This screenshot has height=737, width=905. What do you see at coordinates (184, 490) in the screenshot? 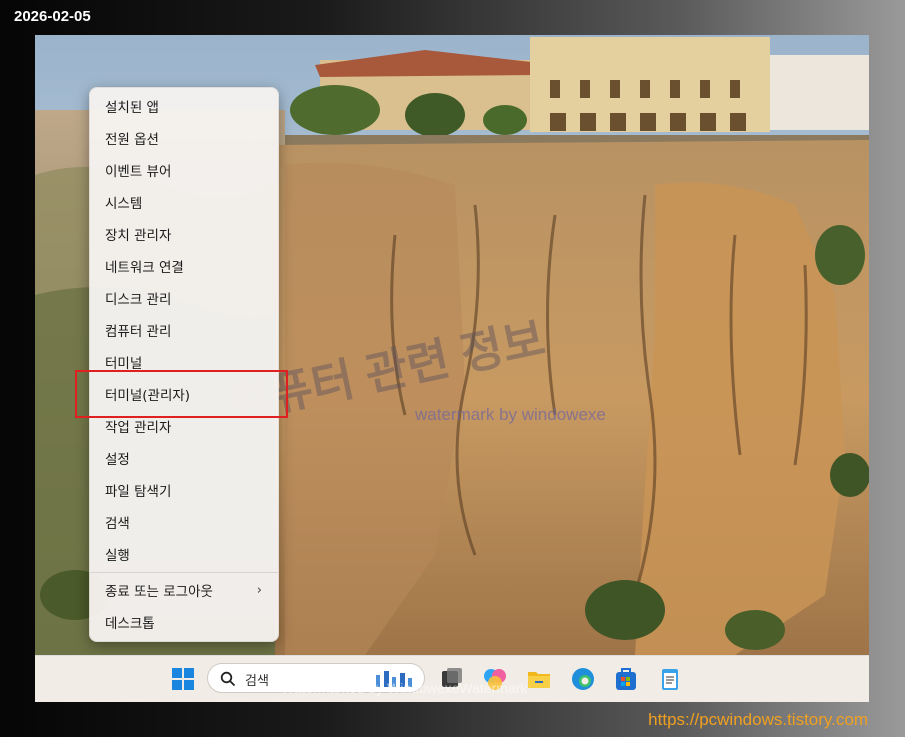
I see `menu-item: 파일 탐색기` at bounding box center [184, 490].